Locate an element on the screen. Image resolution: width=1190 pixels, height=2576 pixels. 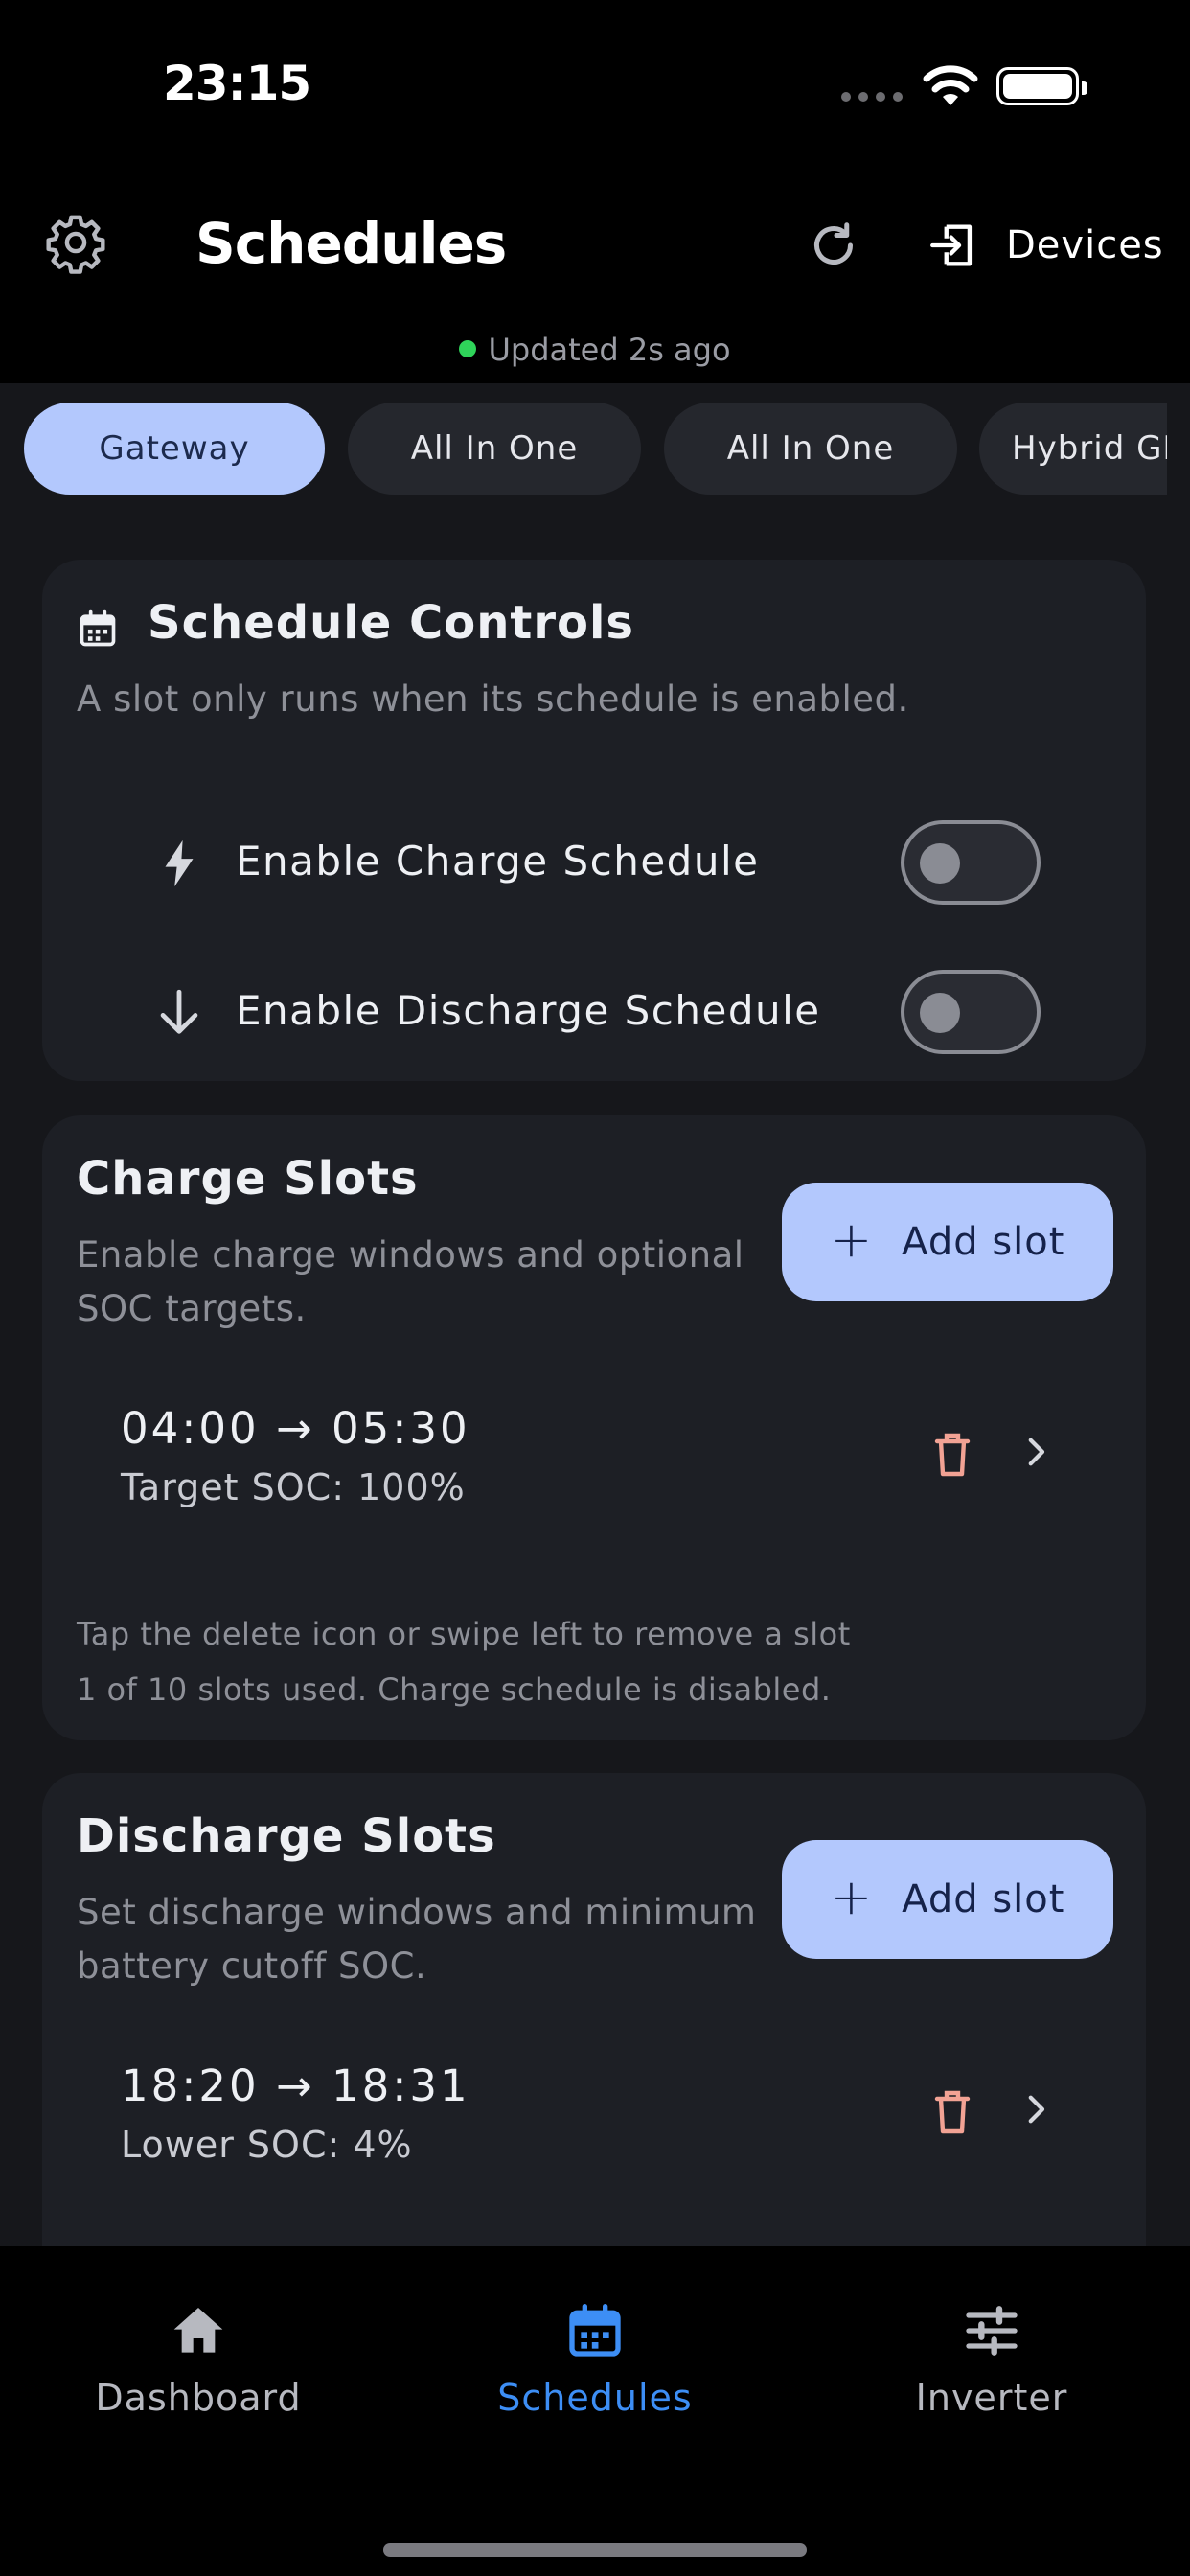
tab-all-in-one-2: All In One is located at coordinates (810, 448).